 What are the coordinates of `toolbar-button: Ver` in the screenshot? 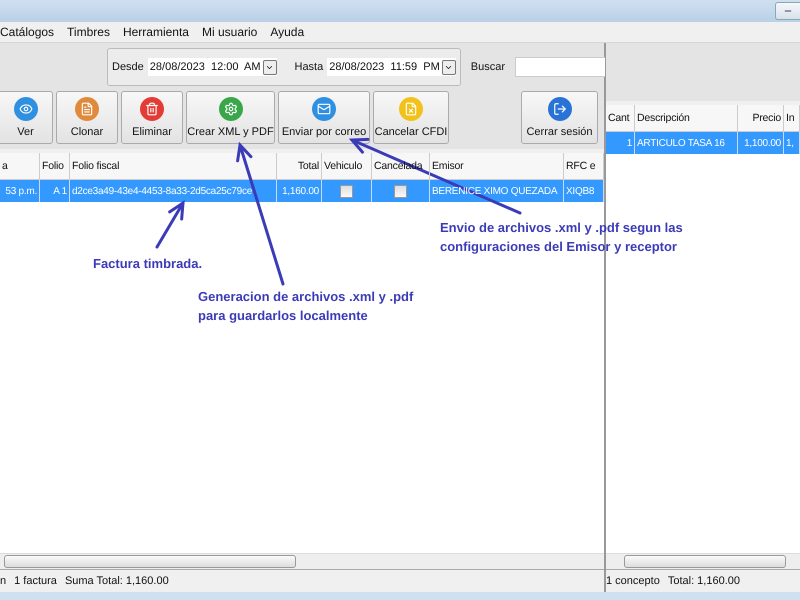 It's located at (26, 117).